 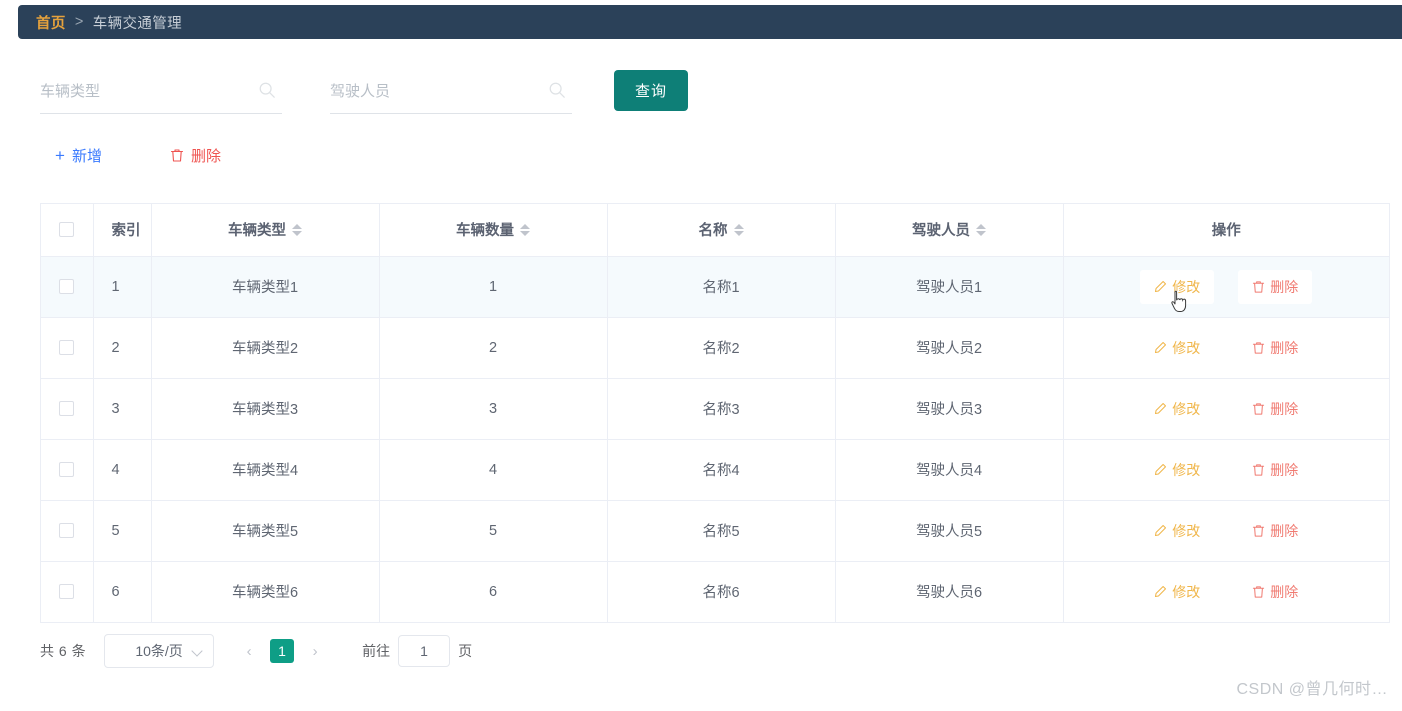 What do you see at coordinates (249, 651) in the screenshot?
I see `prev-page-button: ‹` at bounding box center [249, 651].